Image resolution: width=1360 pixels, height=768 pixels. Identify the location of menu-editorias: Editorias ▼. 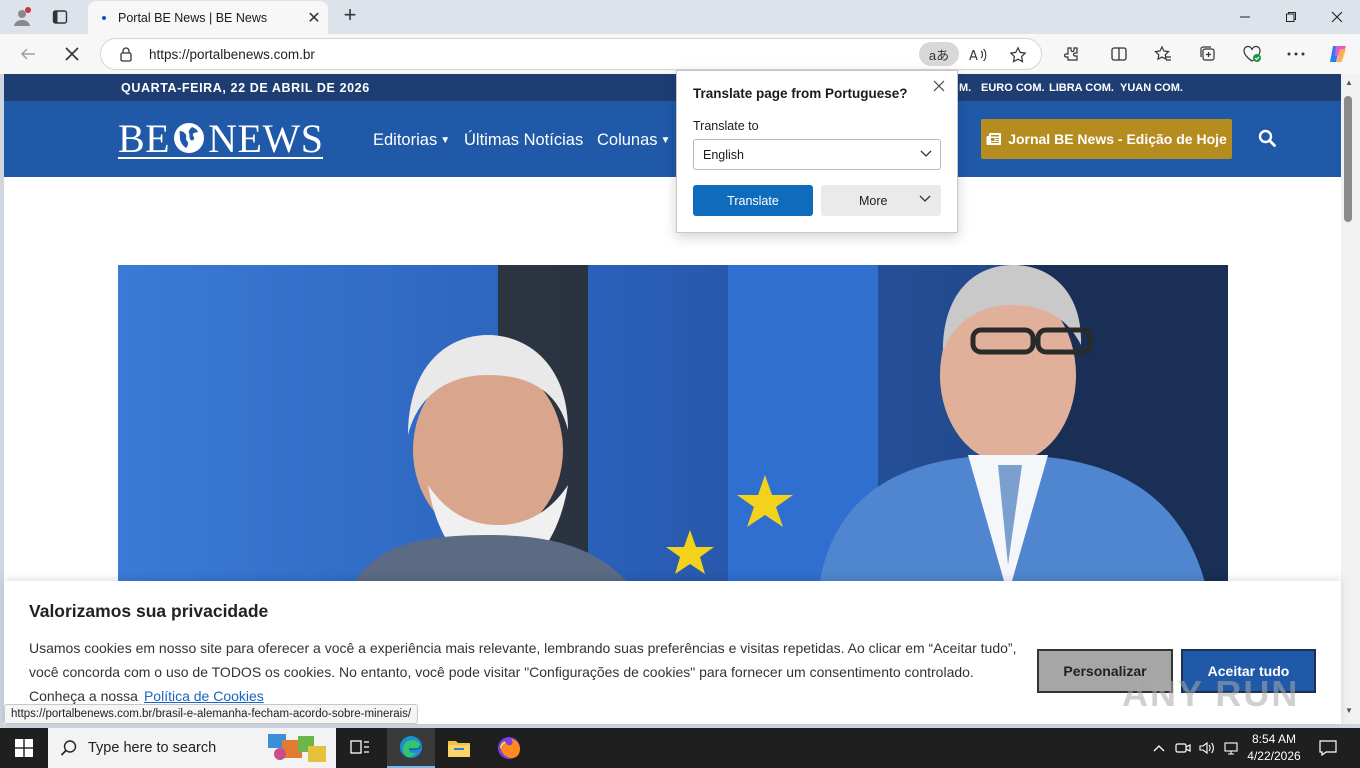
(411, 140).